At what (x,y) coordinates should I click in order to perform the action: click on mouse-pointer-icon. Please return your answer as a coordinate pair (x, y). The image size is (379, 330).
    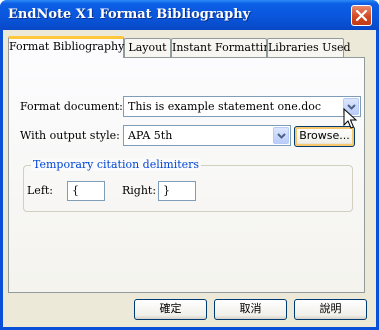
    Looking at the image, I should click on (350, 118).